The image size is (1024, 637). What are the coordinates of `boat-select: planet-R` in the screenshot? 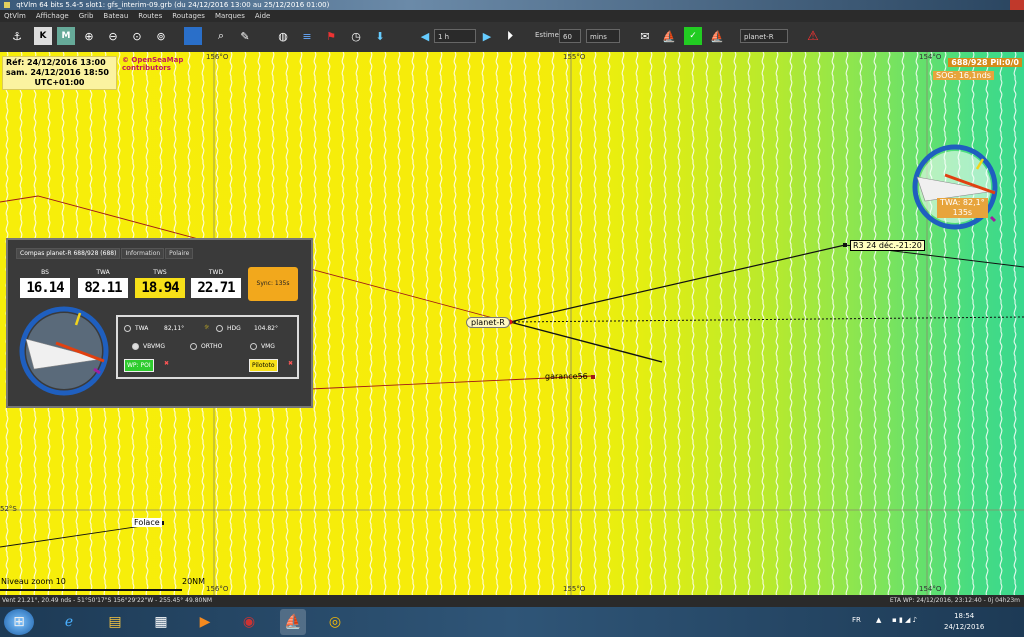 It's located at (764, 36).